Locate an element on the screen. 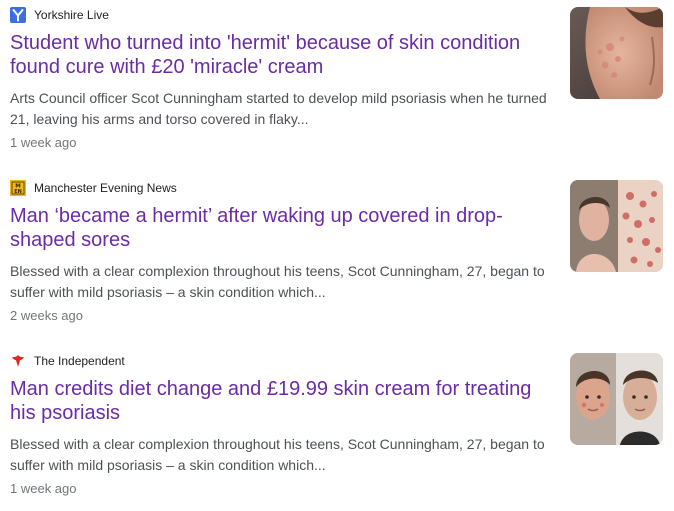 This screenshot has width=674, height=511. source-row: The Independent is located at coordinates (67, 361).